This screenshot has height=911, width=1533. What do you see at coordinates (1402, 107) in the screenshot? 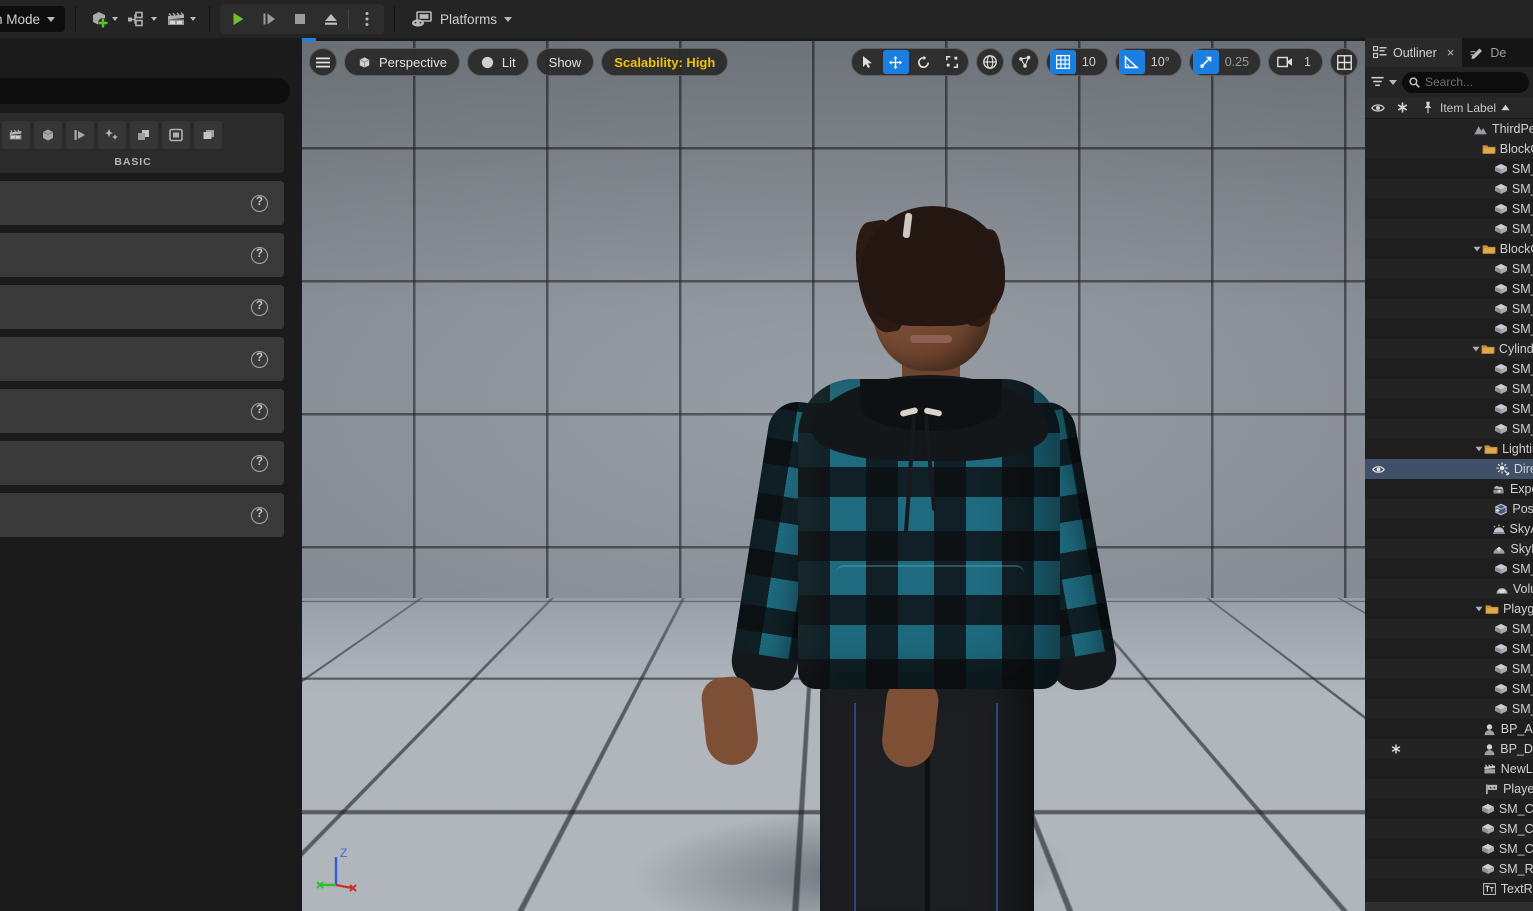
I see `favorite-column-header` at bounding box center [1402, 107].